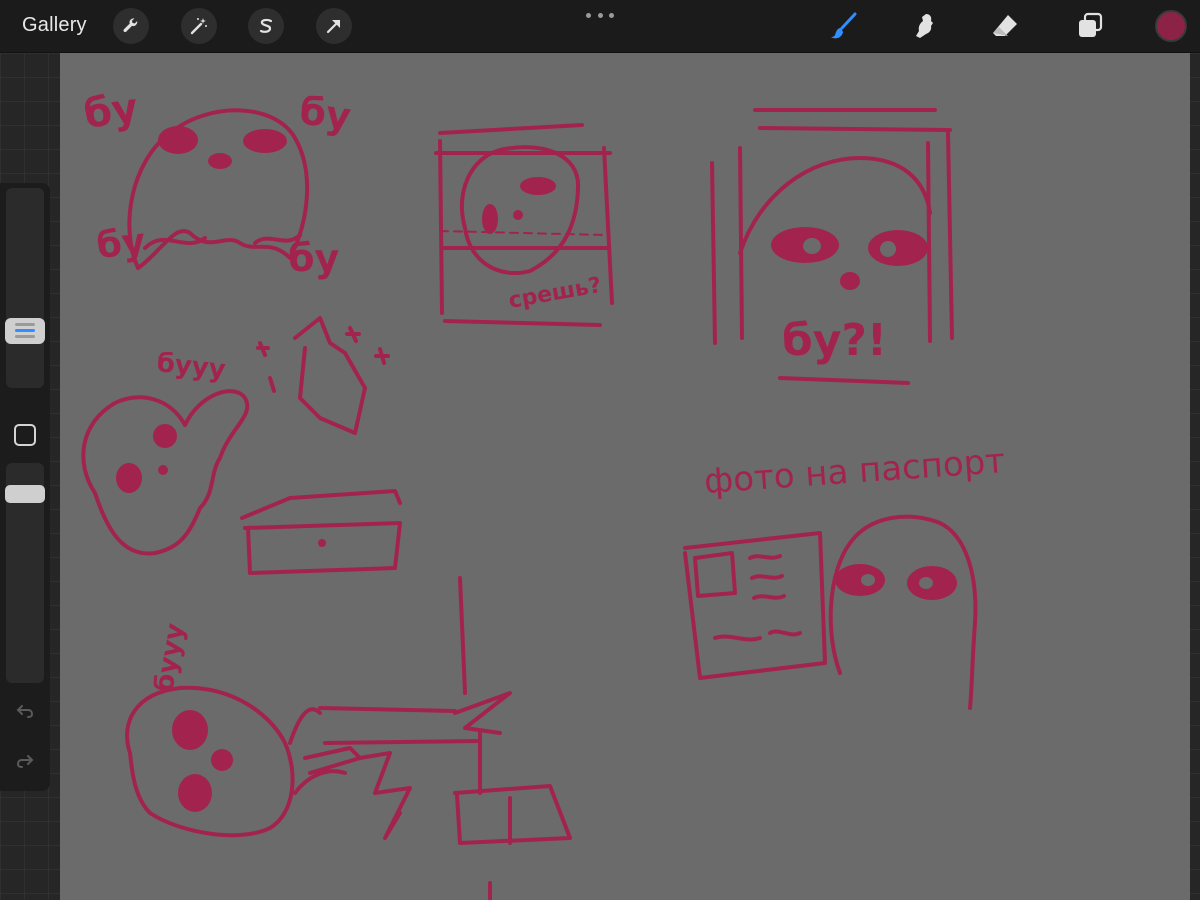 The height and width of the screenshot is (900, 1200). I want to click on redo-icon, so click(25, 761).